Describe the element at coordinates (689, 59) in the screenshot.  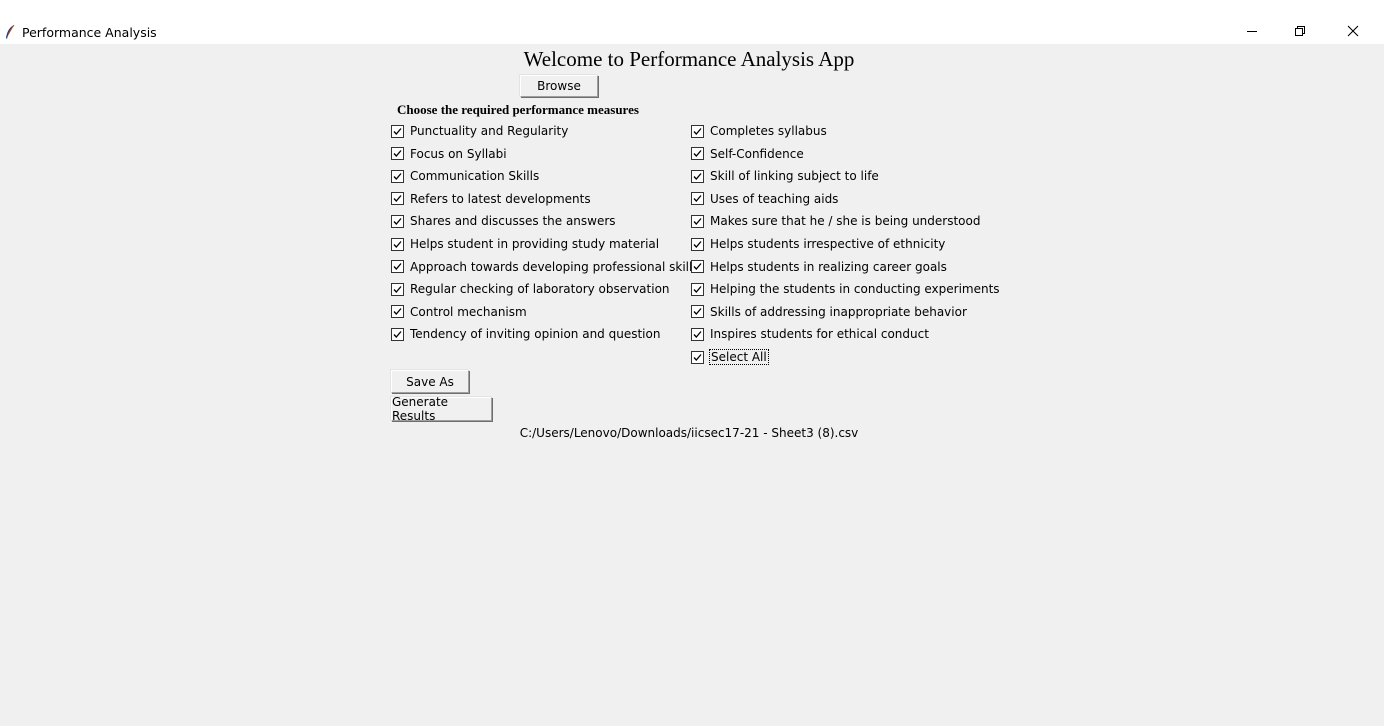
I see `welcome-heading: Welcome to Performance Analysis App` at that location.